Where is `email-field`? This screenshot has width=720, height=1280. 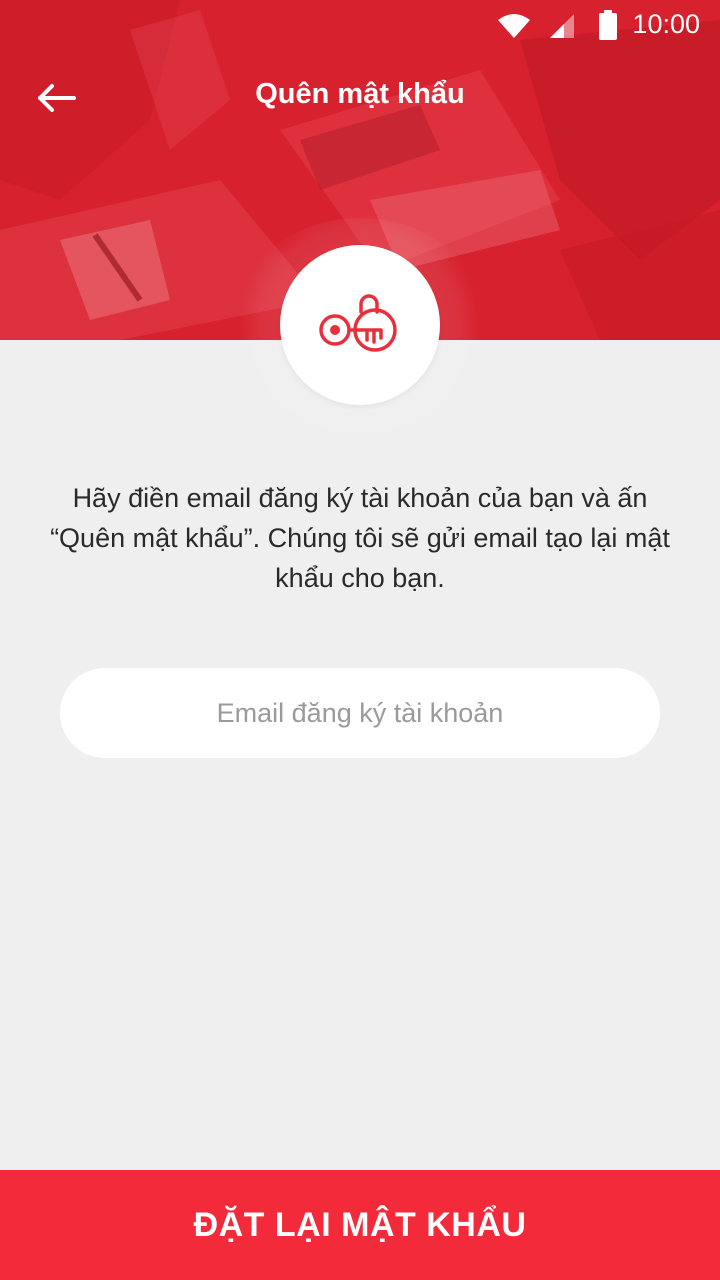 email-field is located at coordinates (360, 713).